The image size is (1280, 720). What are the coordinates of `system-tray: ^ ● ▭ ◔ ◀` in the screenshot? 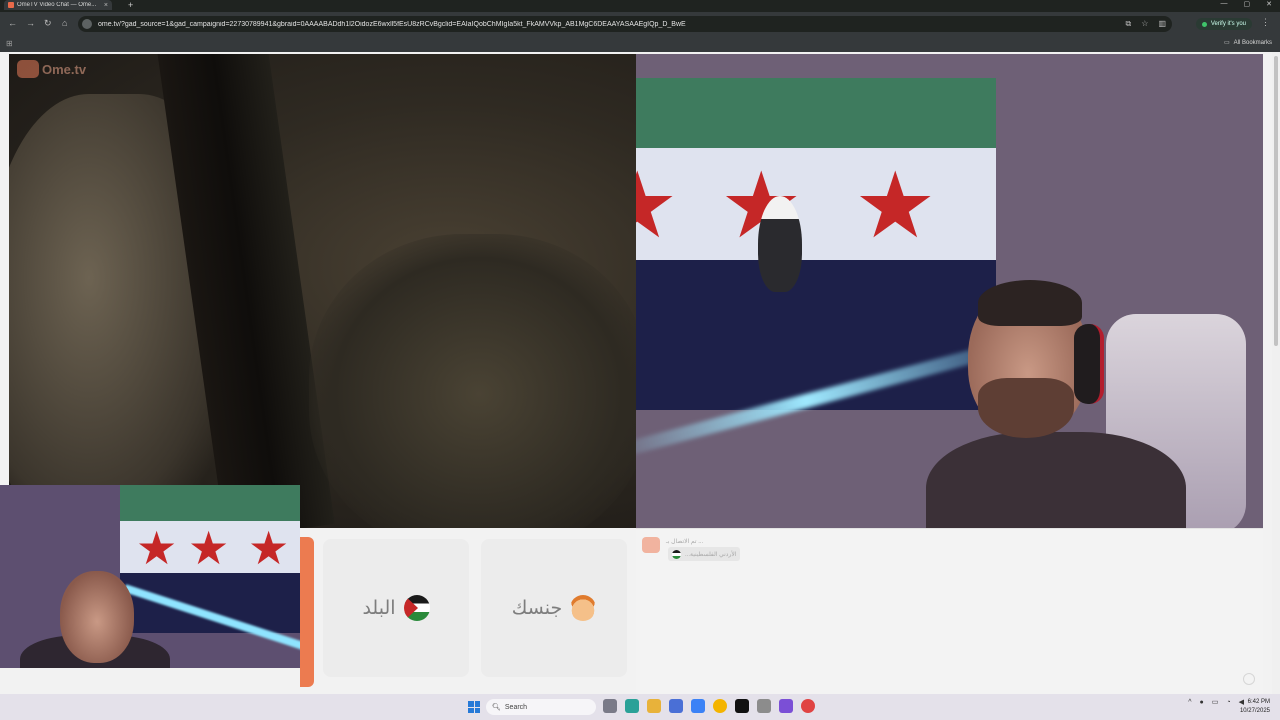 It's located at (1216, 702).